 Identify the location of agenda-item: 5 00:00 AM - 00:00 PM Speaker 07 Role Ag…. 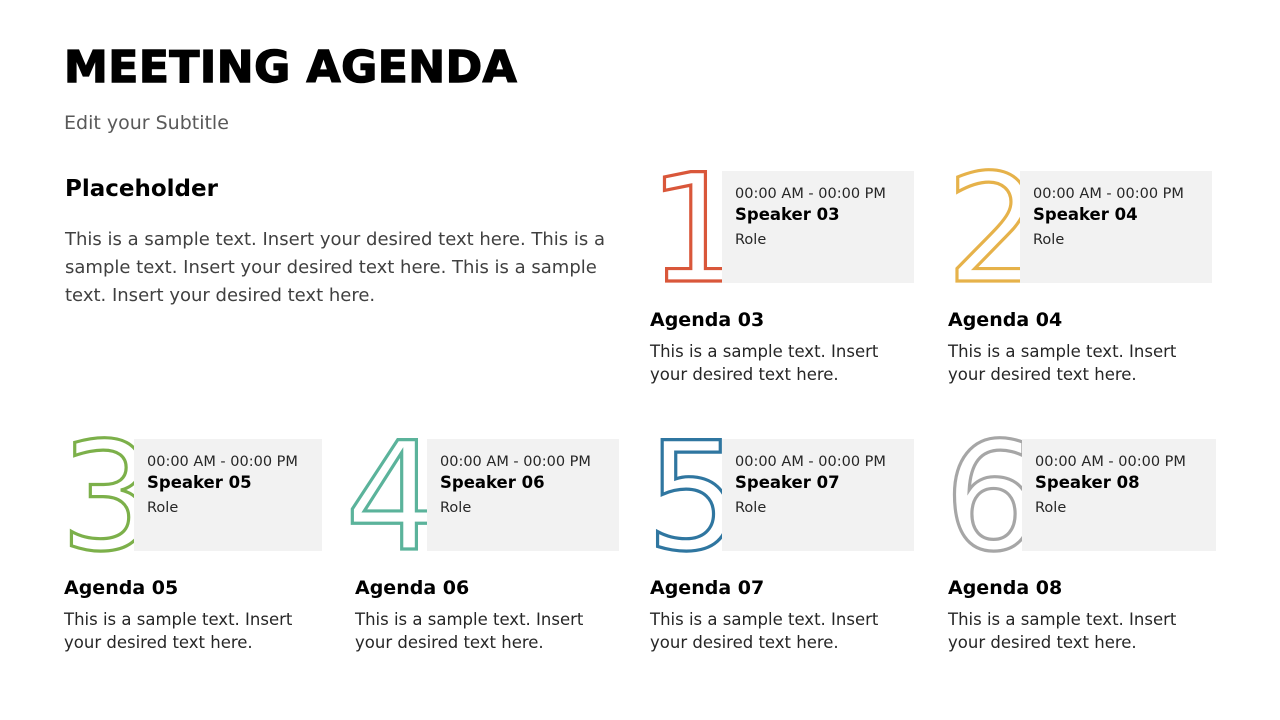
(787, 543).